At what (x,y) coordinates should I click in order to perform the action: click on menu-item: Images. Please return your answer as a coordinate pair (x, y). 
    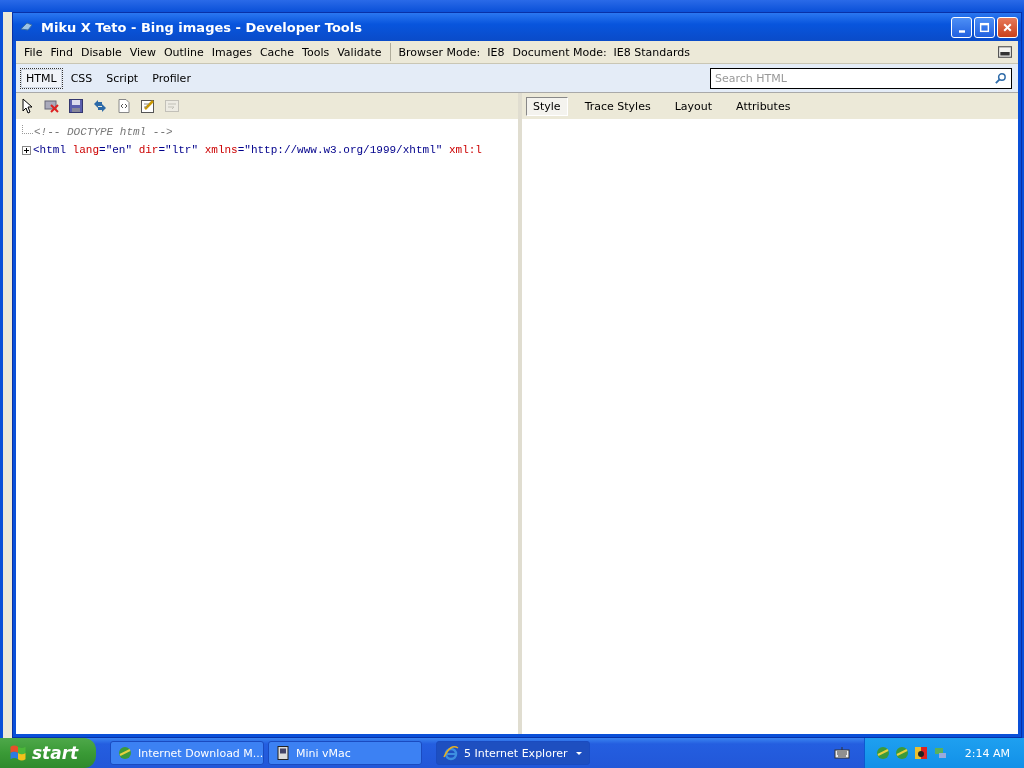
    Looking at the image, I should click on (231, 52).